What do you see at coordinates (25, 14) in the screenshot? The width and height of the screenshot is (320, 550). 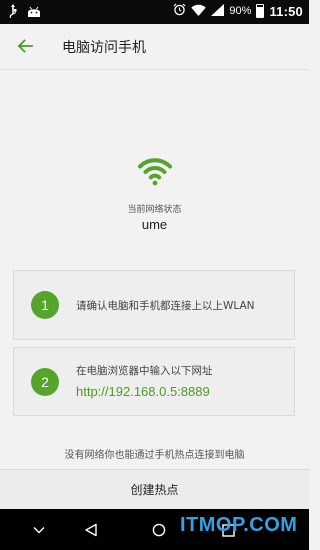 I see `status-left-icons` at bounding box center [25, 14].